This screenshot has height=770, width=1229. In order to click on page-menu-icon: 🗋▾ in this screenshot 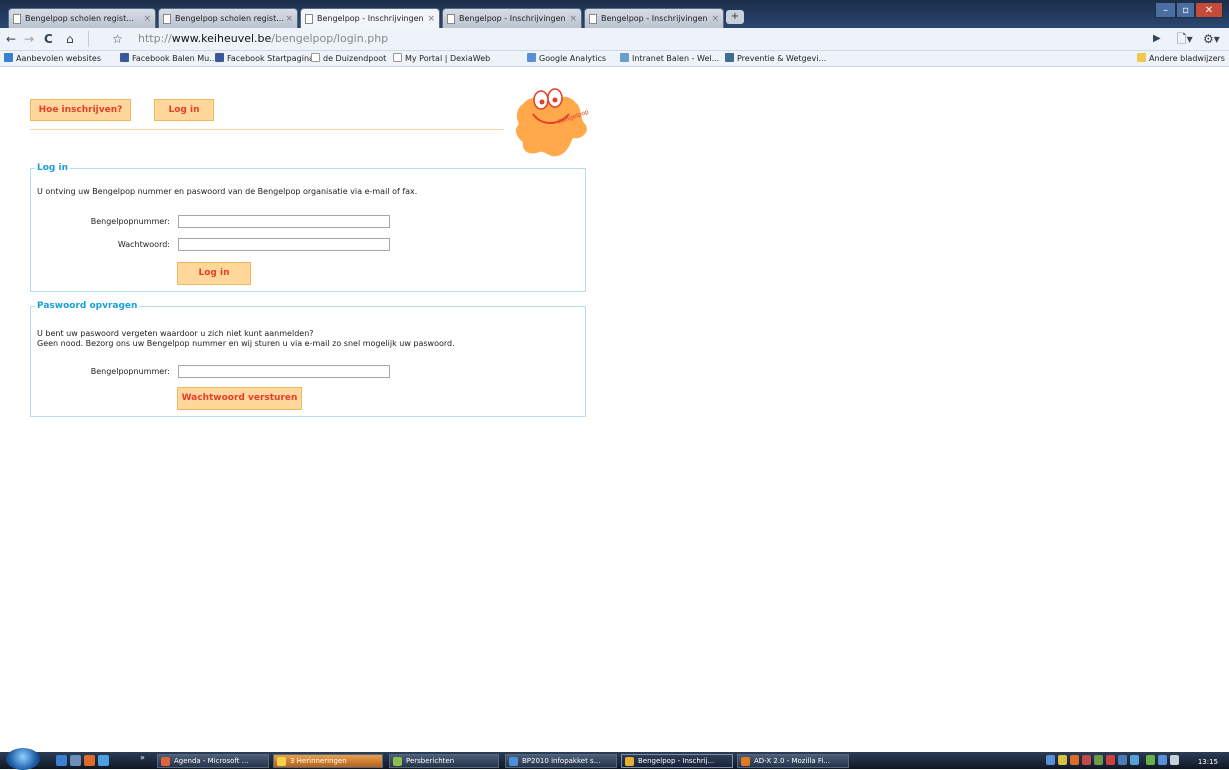, I will do `click(1185, 39)`.